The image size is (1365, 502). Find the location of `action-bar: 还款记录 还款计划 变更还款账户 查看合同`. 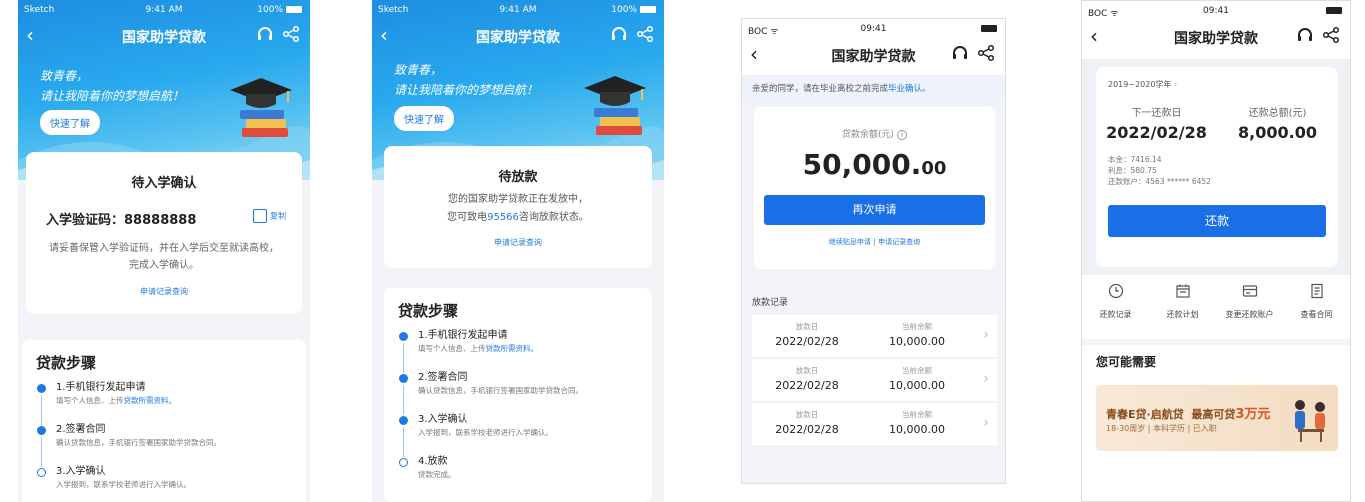

action-bar: 还款记录 还款计划 变更还款账户 查看合同 is located at coordinates (1216, 301).